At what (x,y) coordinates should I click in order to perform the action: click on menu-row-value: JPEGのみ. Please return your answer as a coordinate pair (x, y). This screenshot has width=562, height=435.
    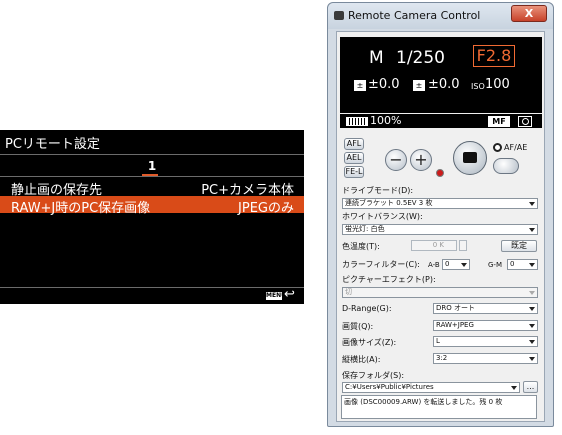
    Looking at the image, I should click on (266, 208).